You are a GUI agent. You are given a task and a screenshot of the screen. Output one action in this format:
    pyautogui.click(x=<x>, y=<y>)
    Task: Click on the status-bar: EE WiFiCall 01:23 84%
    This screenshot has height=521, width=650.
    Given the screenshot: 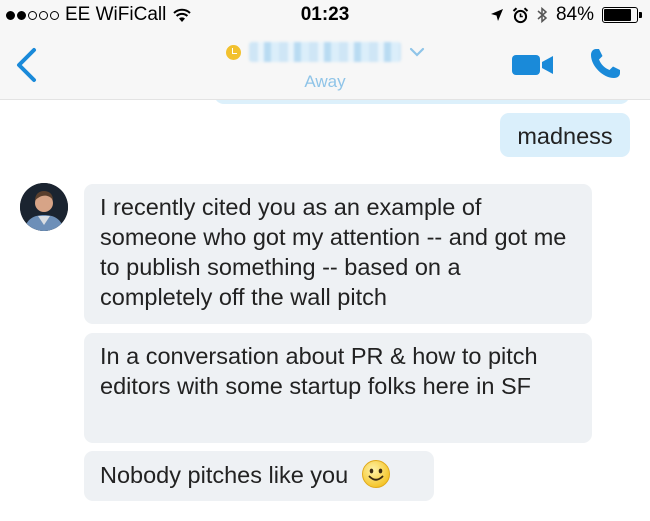 What is the action you would take?
    pyautogui.click(x=325, y=15)
    